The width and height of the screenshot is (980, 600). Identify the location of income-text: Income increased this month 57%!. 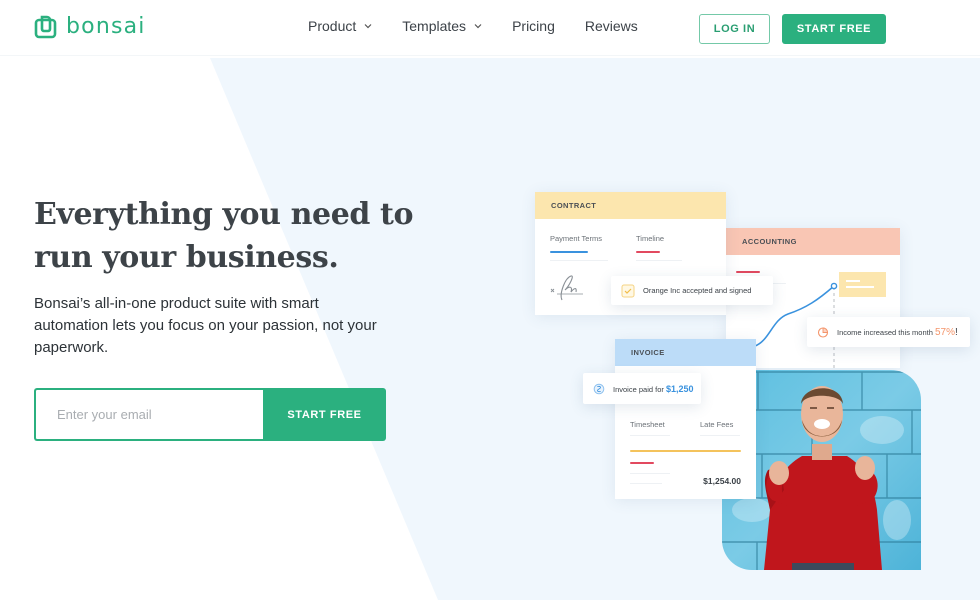
(897, 332).